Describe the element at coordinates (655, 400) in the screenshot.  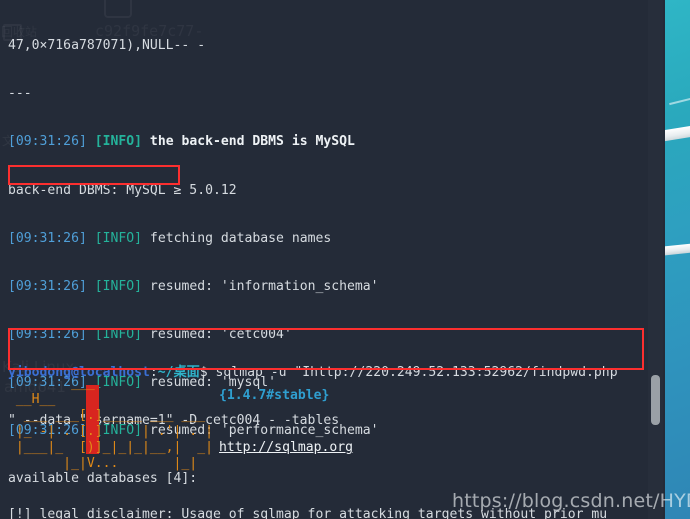
I see `terminal-scrollbar-thumb` at that location.